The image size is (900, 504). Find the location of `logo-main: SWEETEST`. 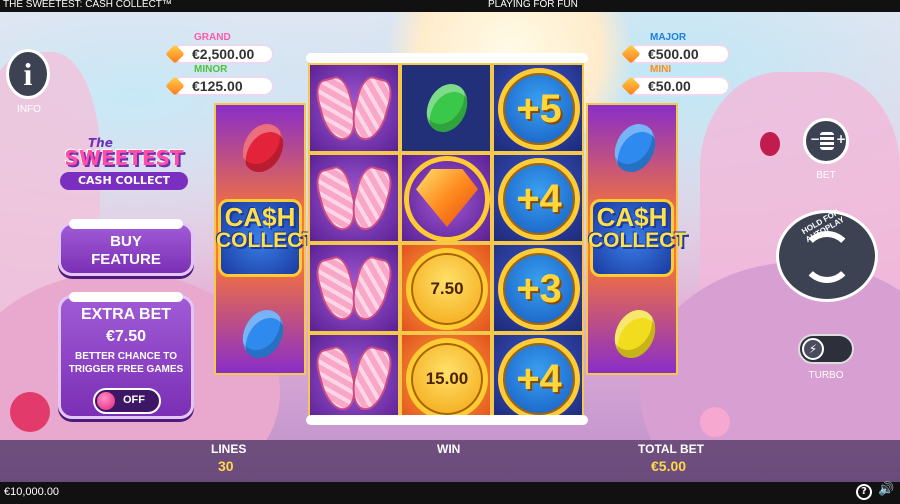

logo-main: SWEETEST is located at coordinates (124, 158).